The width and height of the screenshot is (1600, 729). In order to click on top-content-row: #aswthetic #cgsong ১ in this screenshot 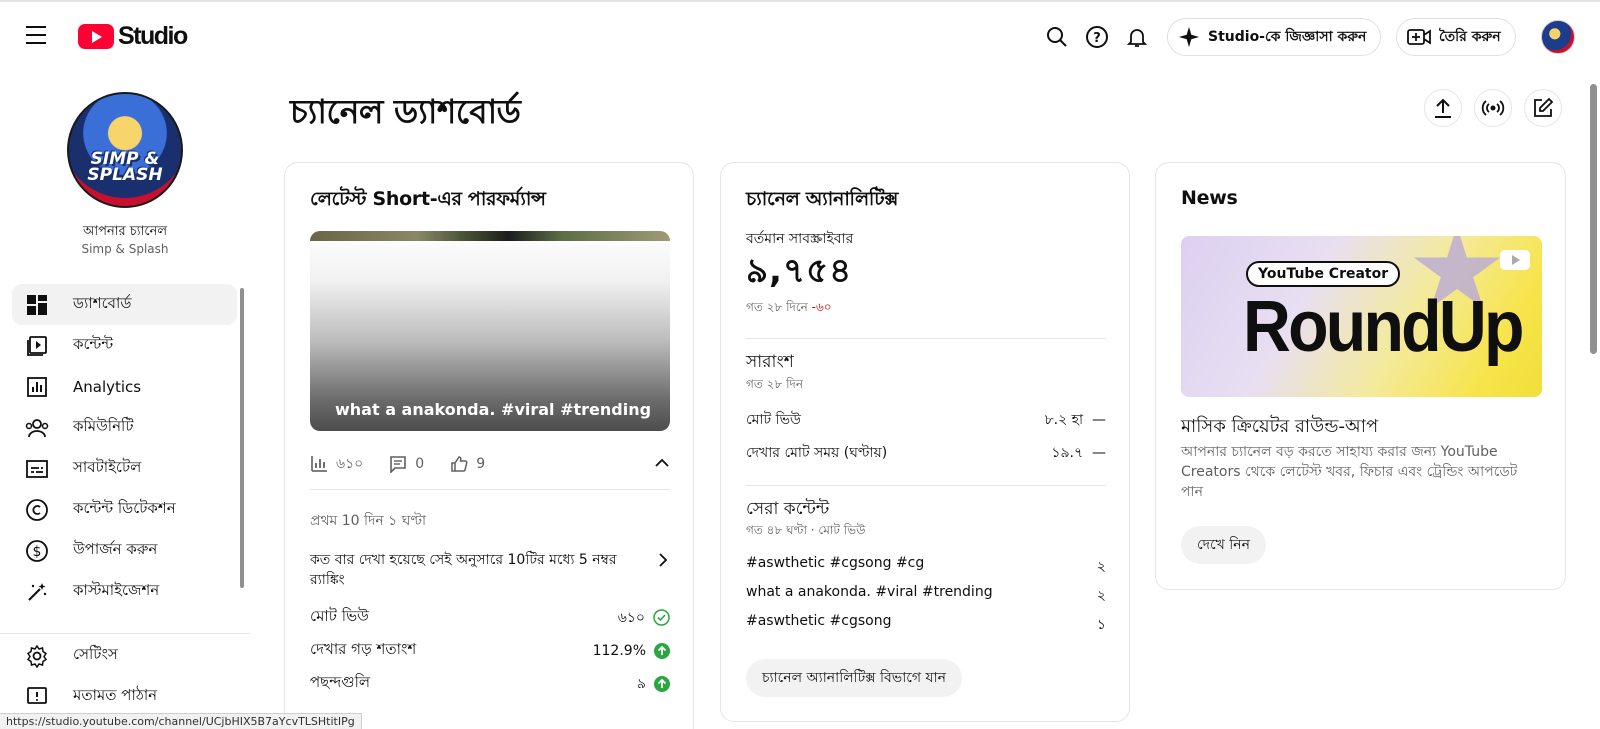, I will do `click(926, 625)`.